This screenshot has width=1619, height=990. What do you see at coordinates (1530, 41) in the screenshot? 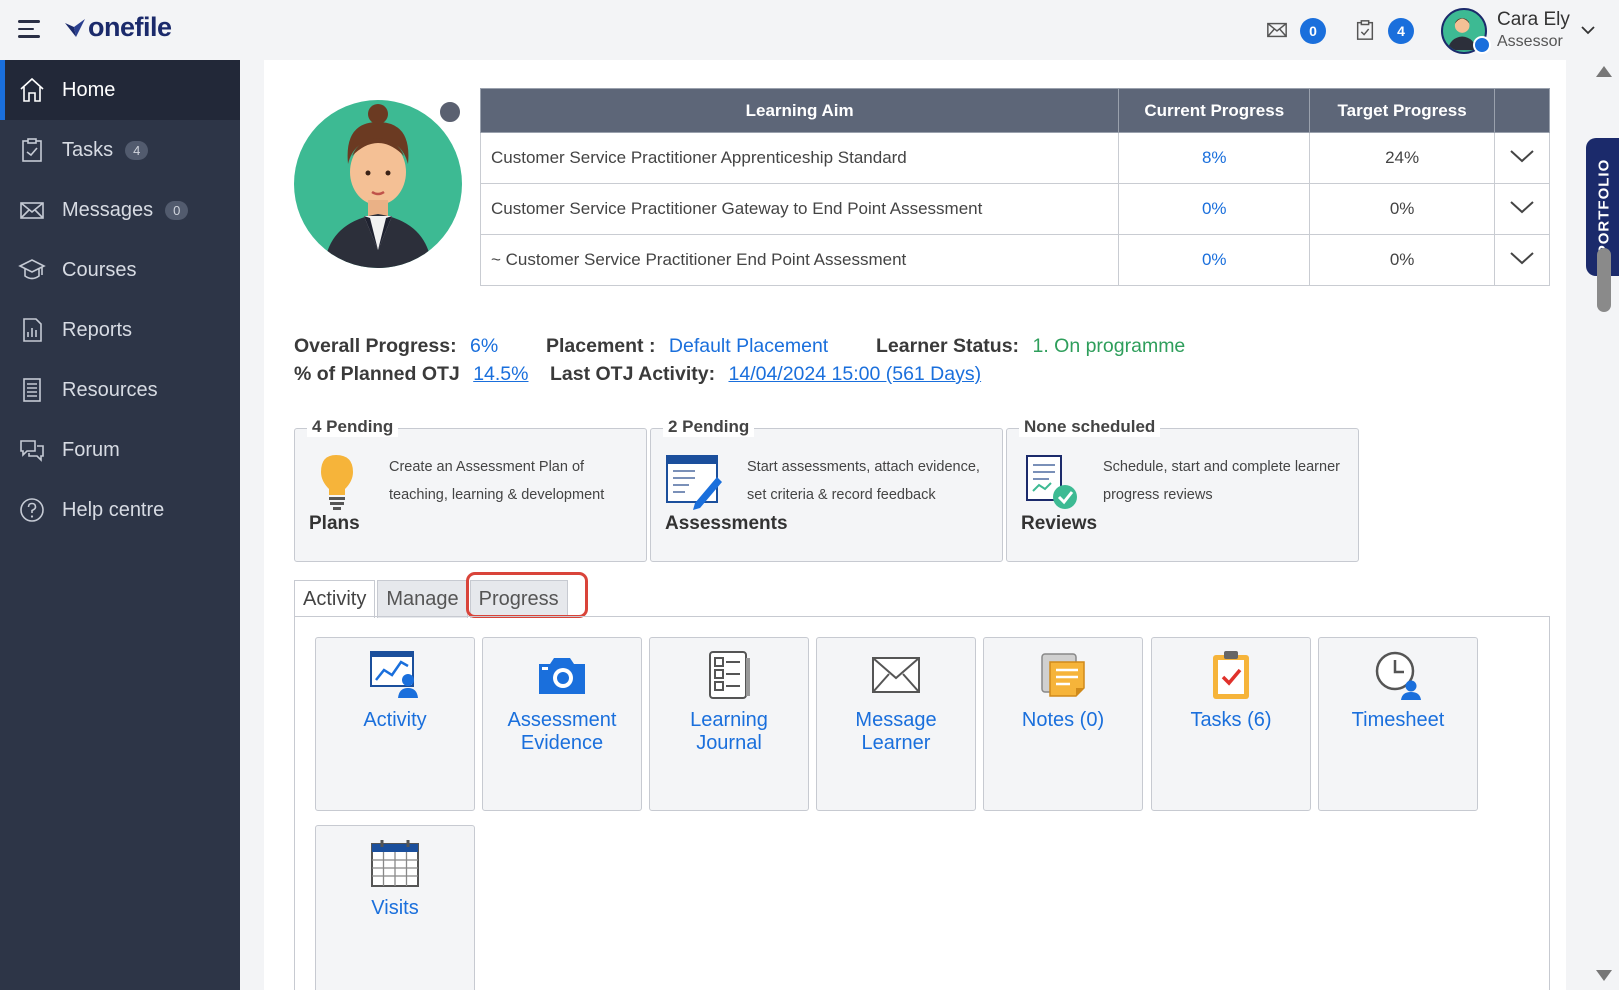
I see `user-role: Assessor` at bounding box center [1530, 41].